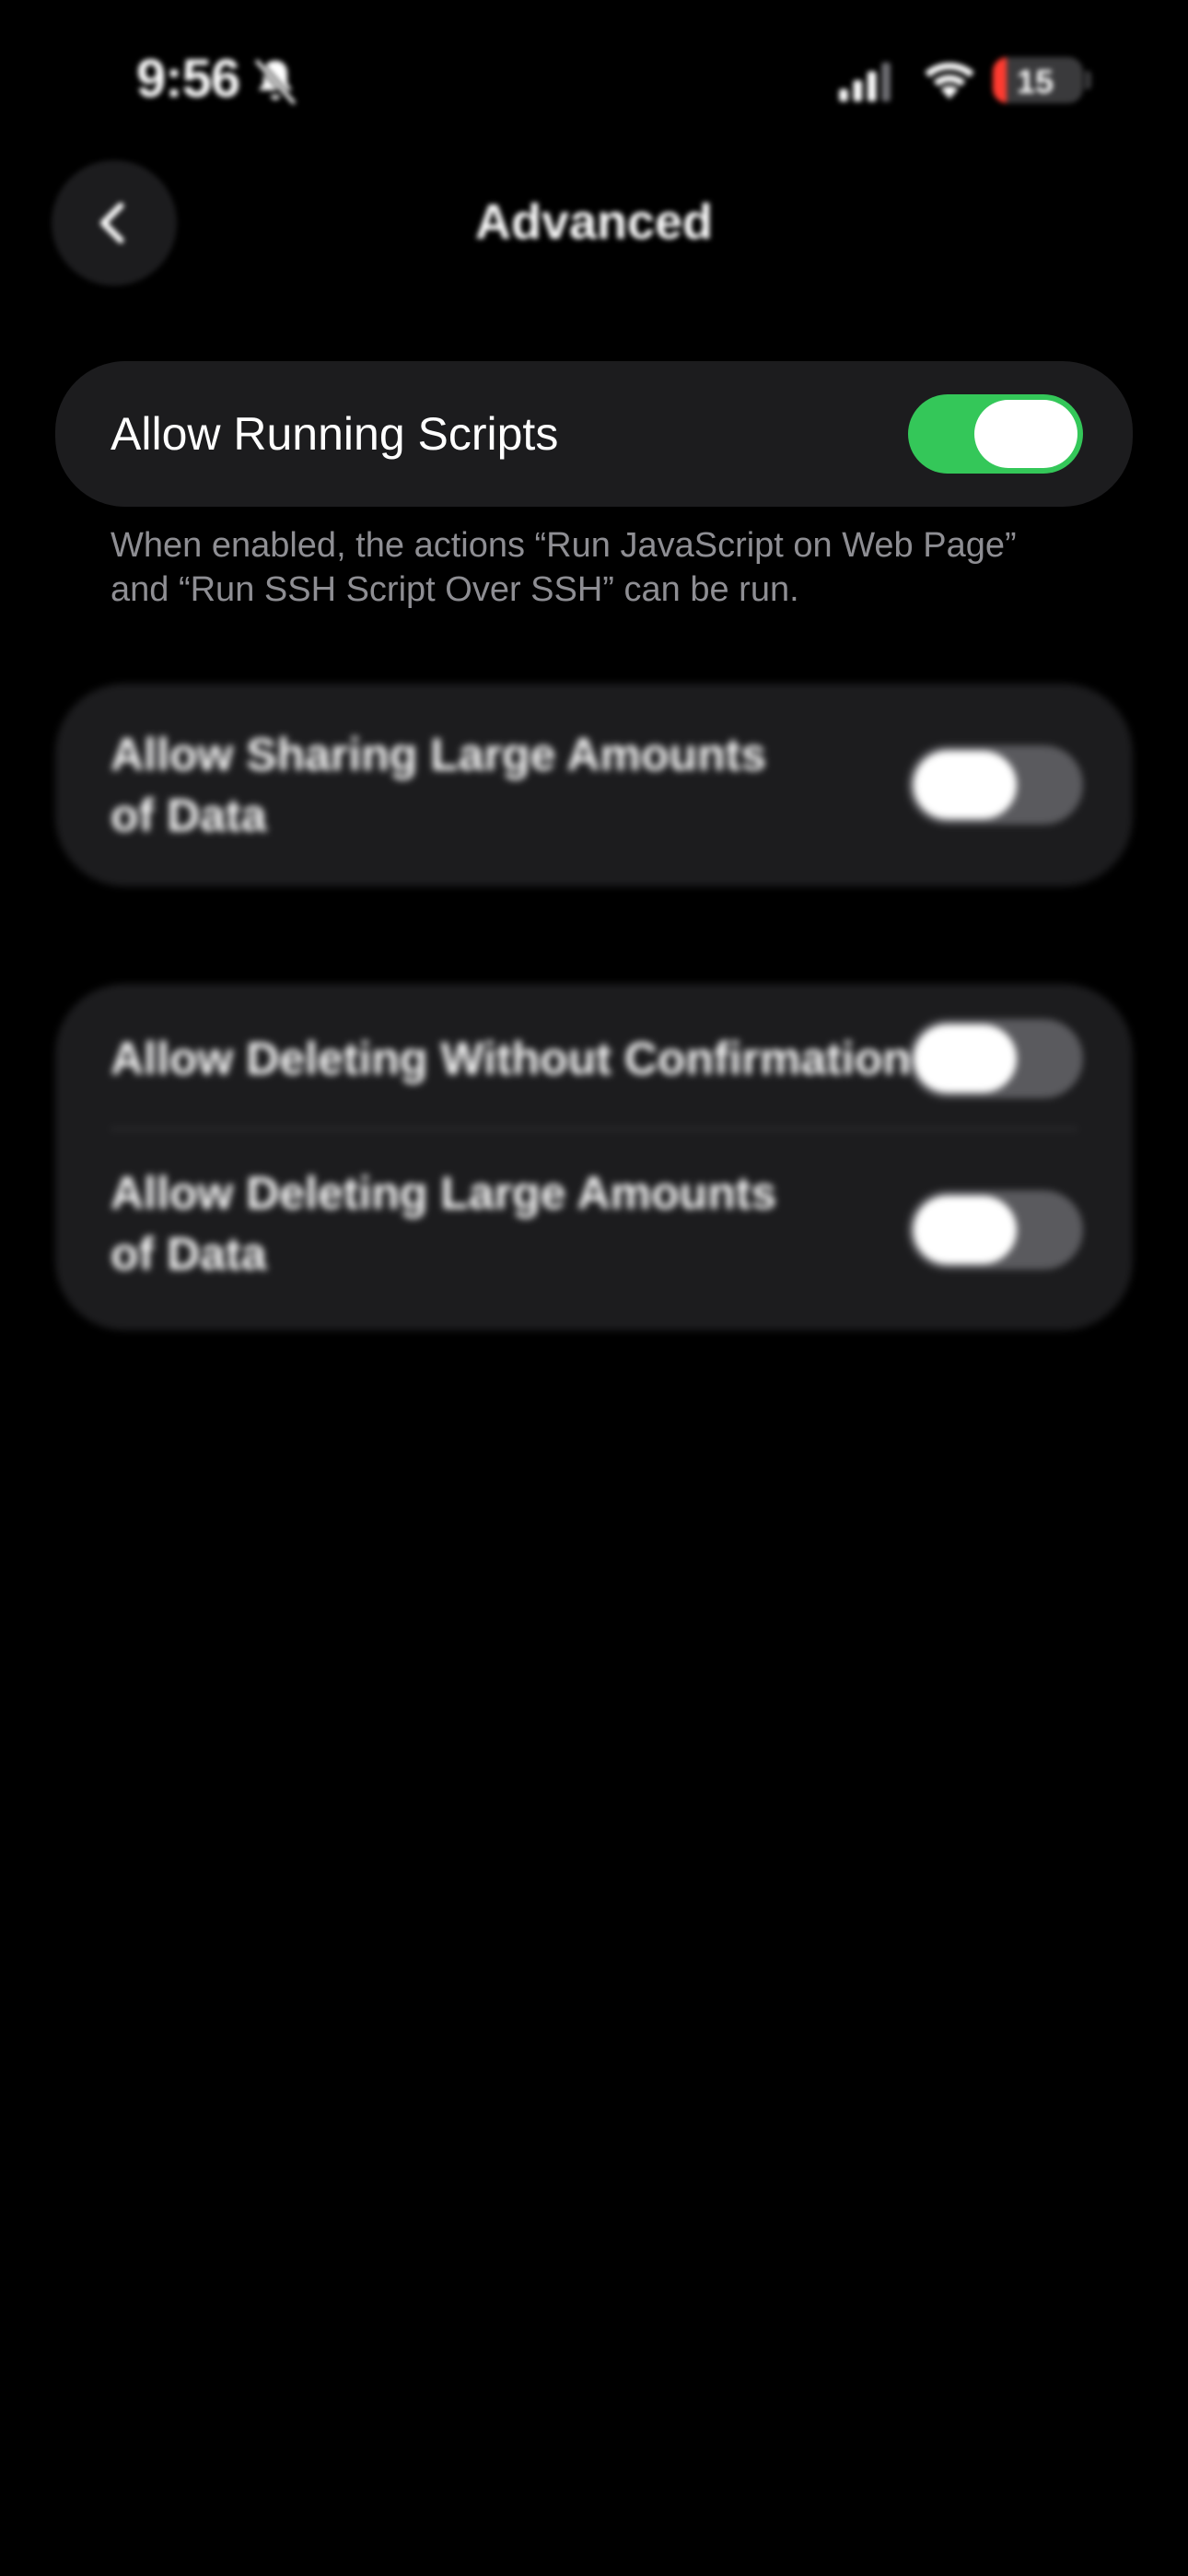 The width and height of the screenshot is (1188, 2576). I want to click on allow-deleting-without-confirmation-toggle, so click(995, 1058).